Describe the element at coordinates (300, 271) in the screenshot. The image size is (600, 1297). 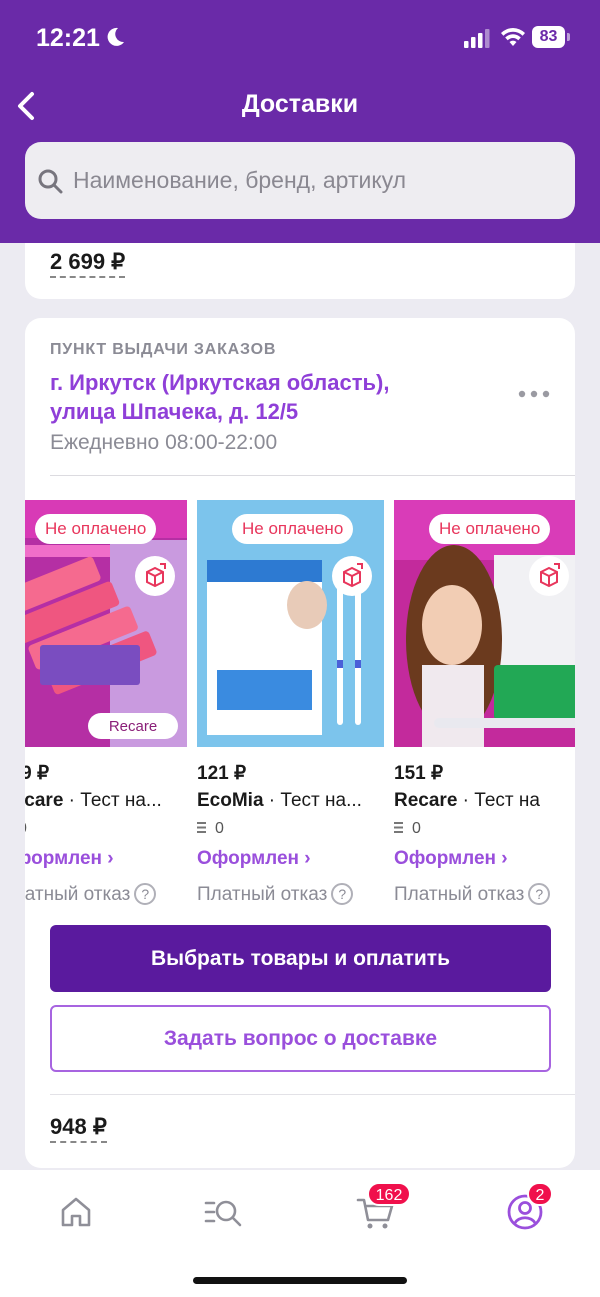
I see `previous-delivery-card: 2 699 ₽` at that location.